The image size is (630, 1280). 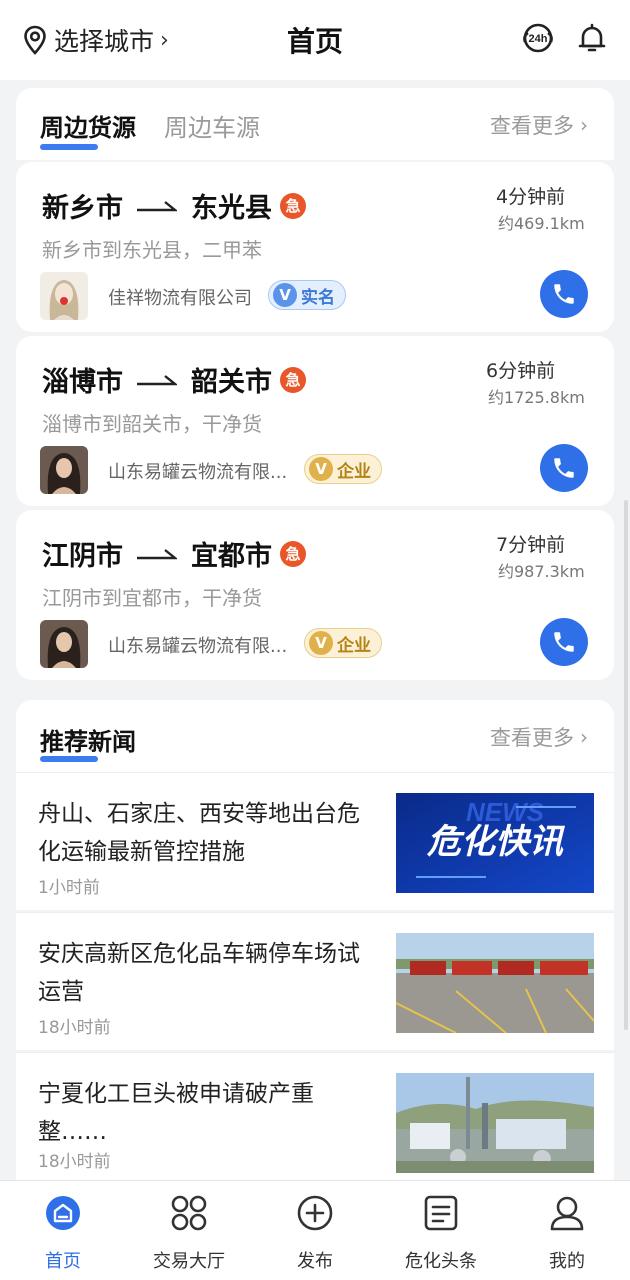 What do you see at coordinates (189, 1261) in the screenshot?
I see `nav-label: 交易大厅` at bounding box center [189, 1261].